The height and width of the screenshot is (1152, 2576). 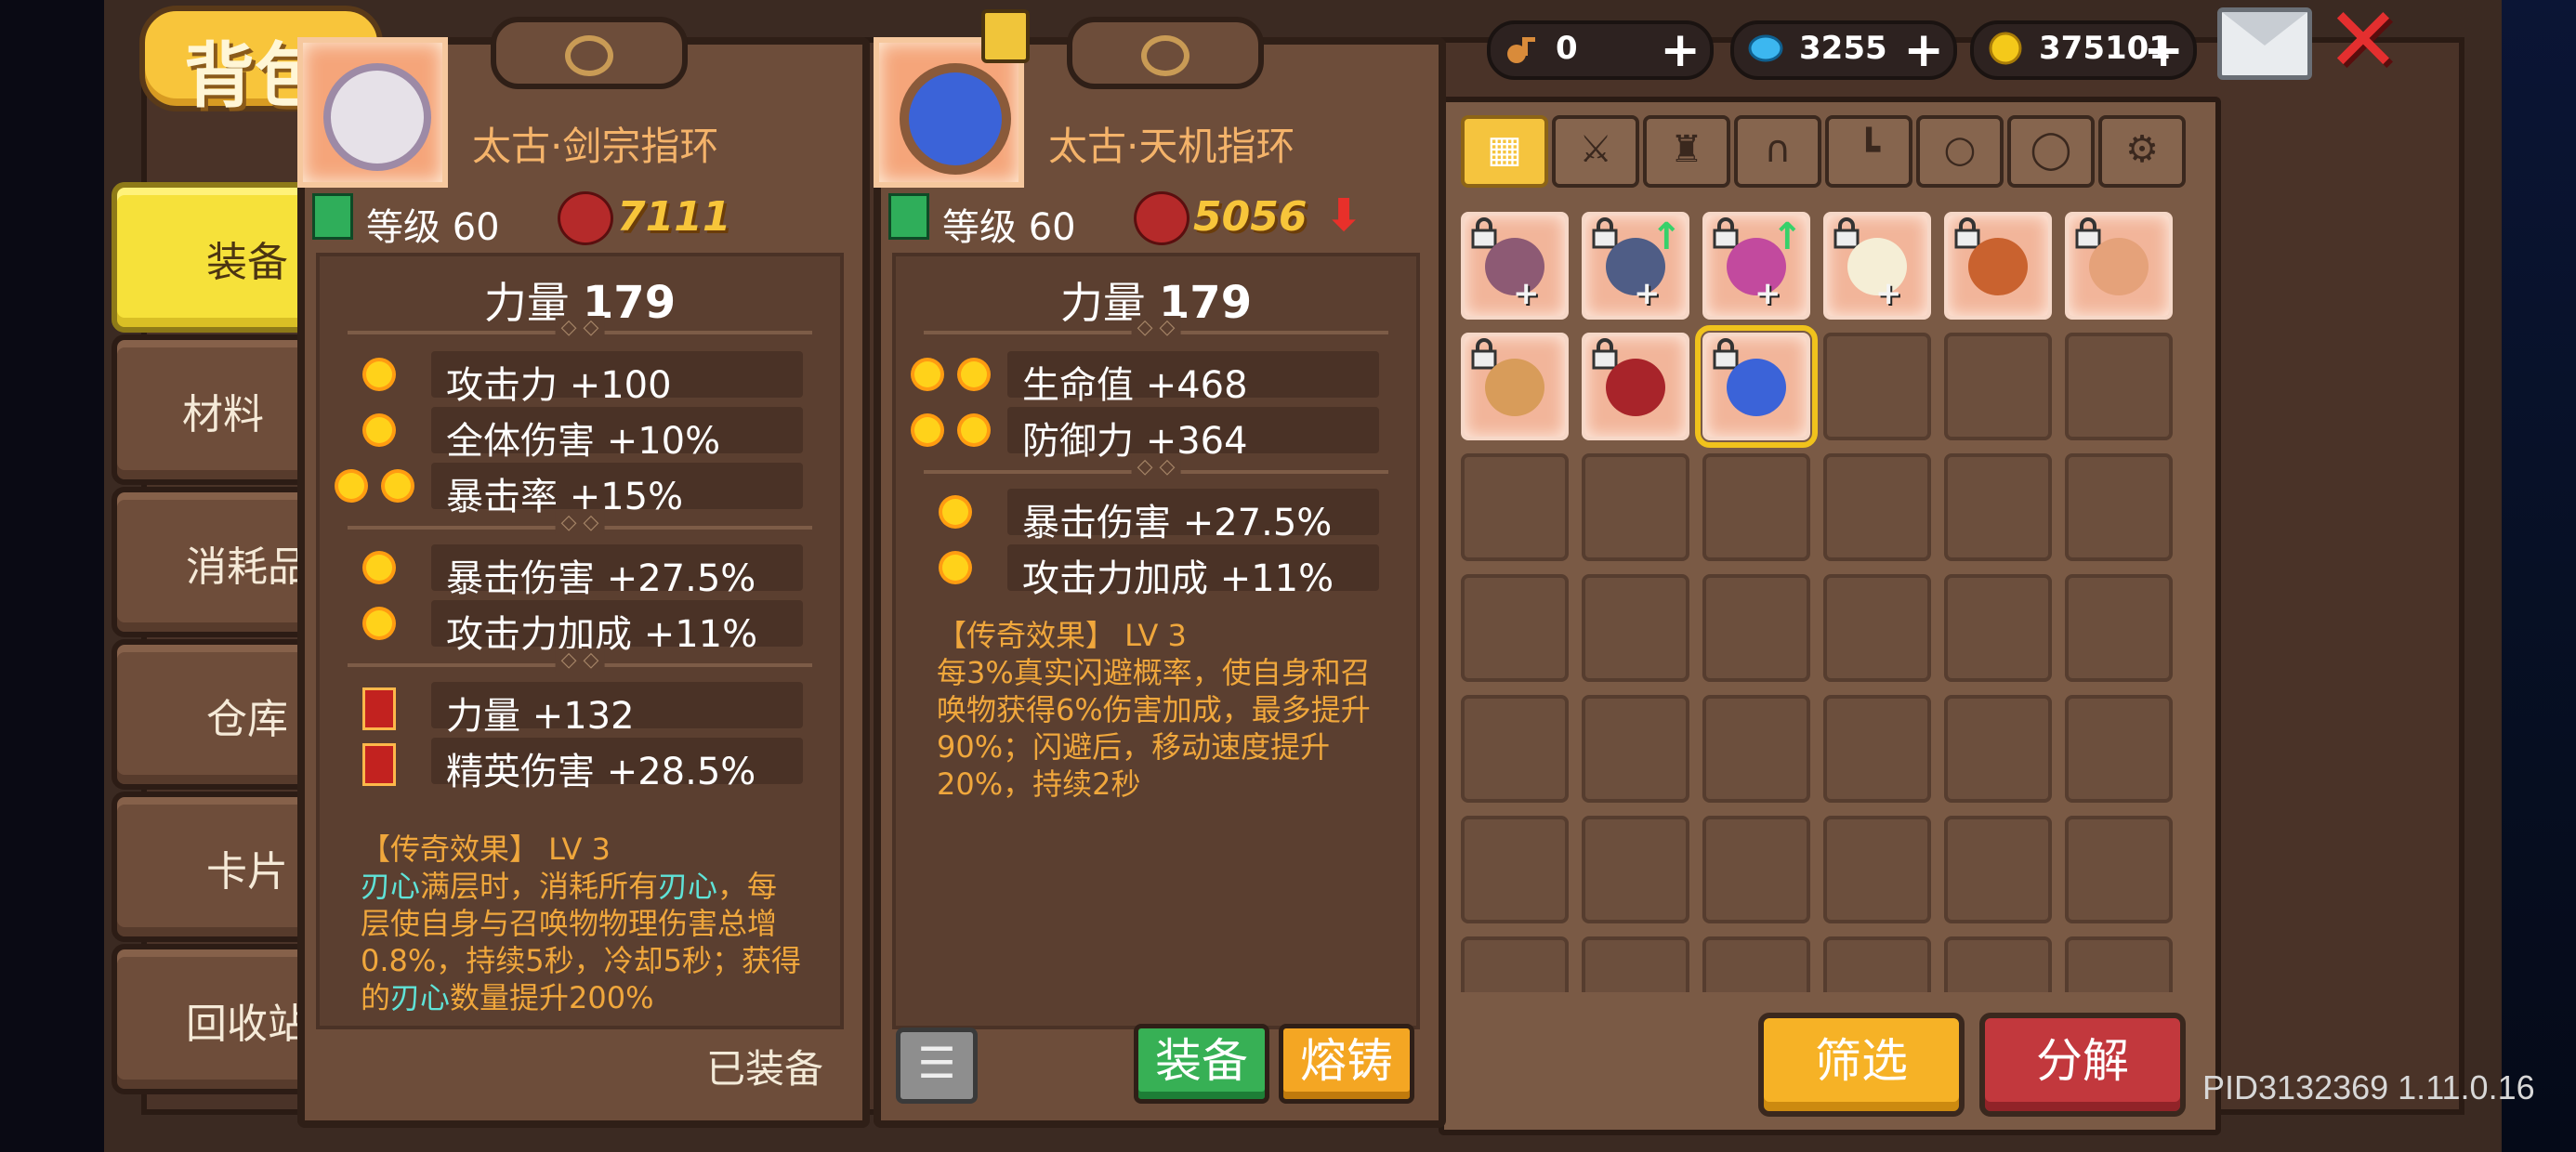 I want to click on decompose-button: 分解, so click(x=2082, y=1065).